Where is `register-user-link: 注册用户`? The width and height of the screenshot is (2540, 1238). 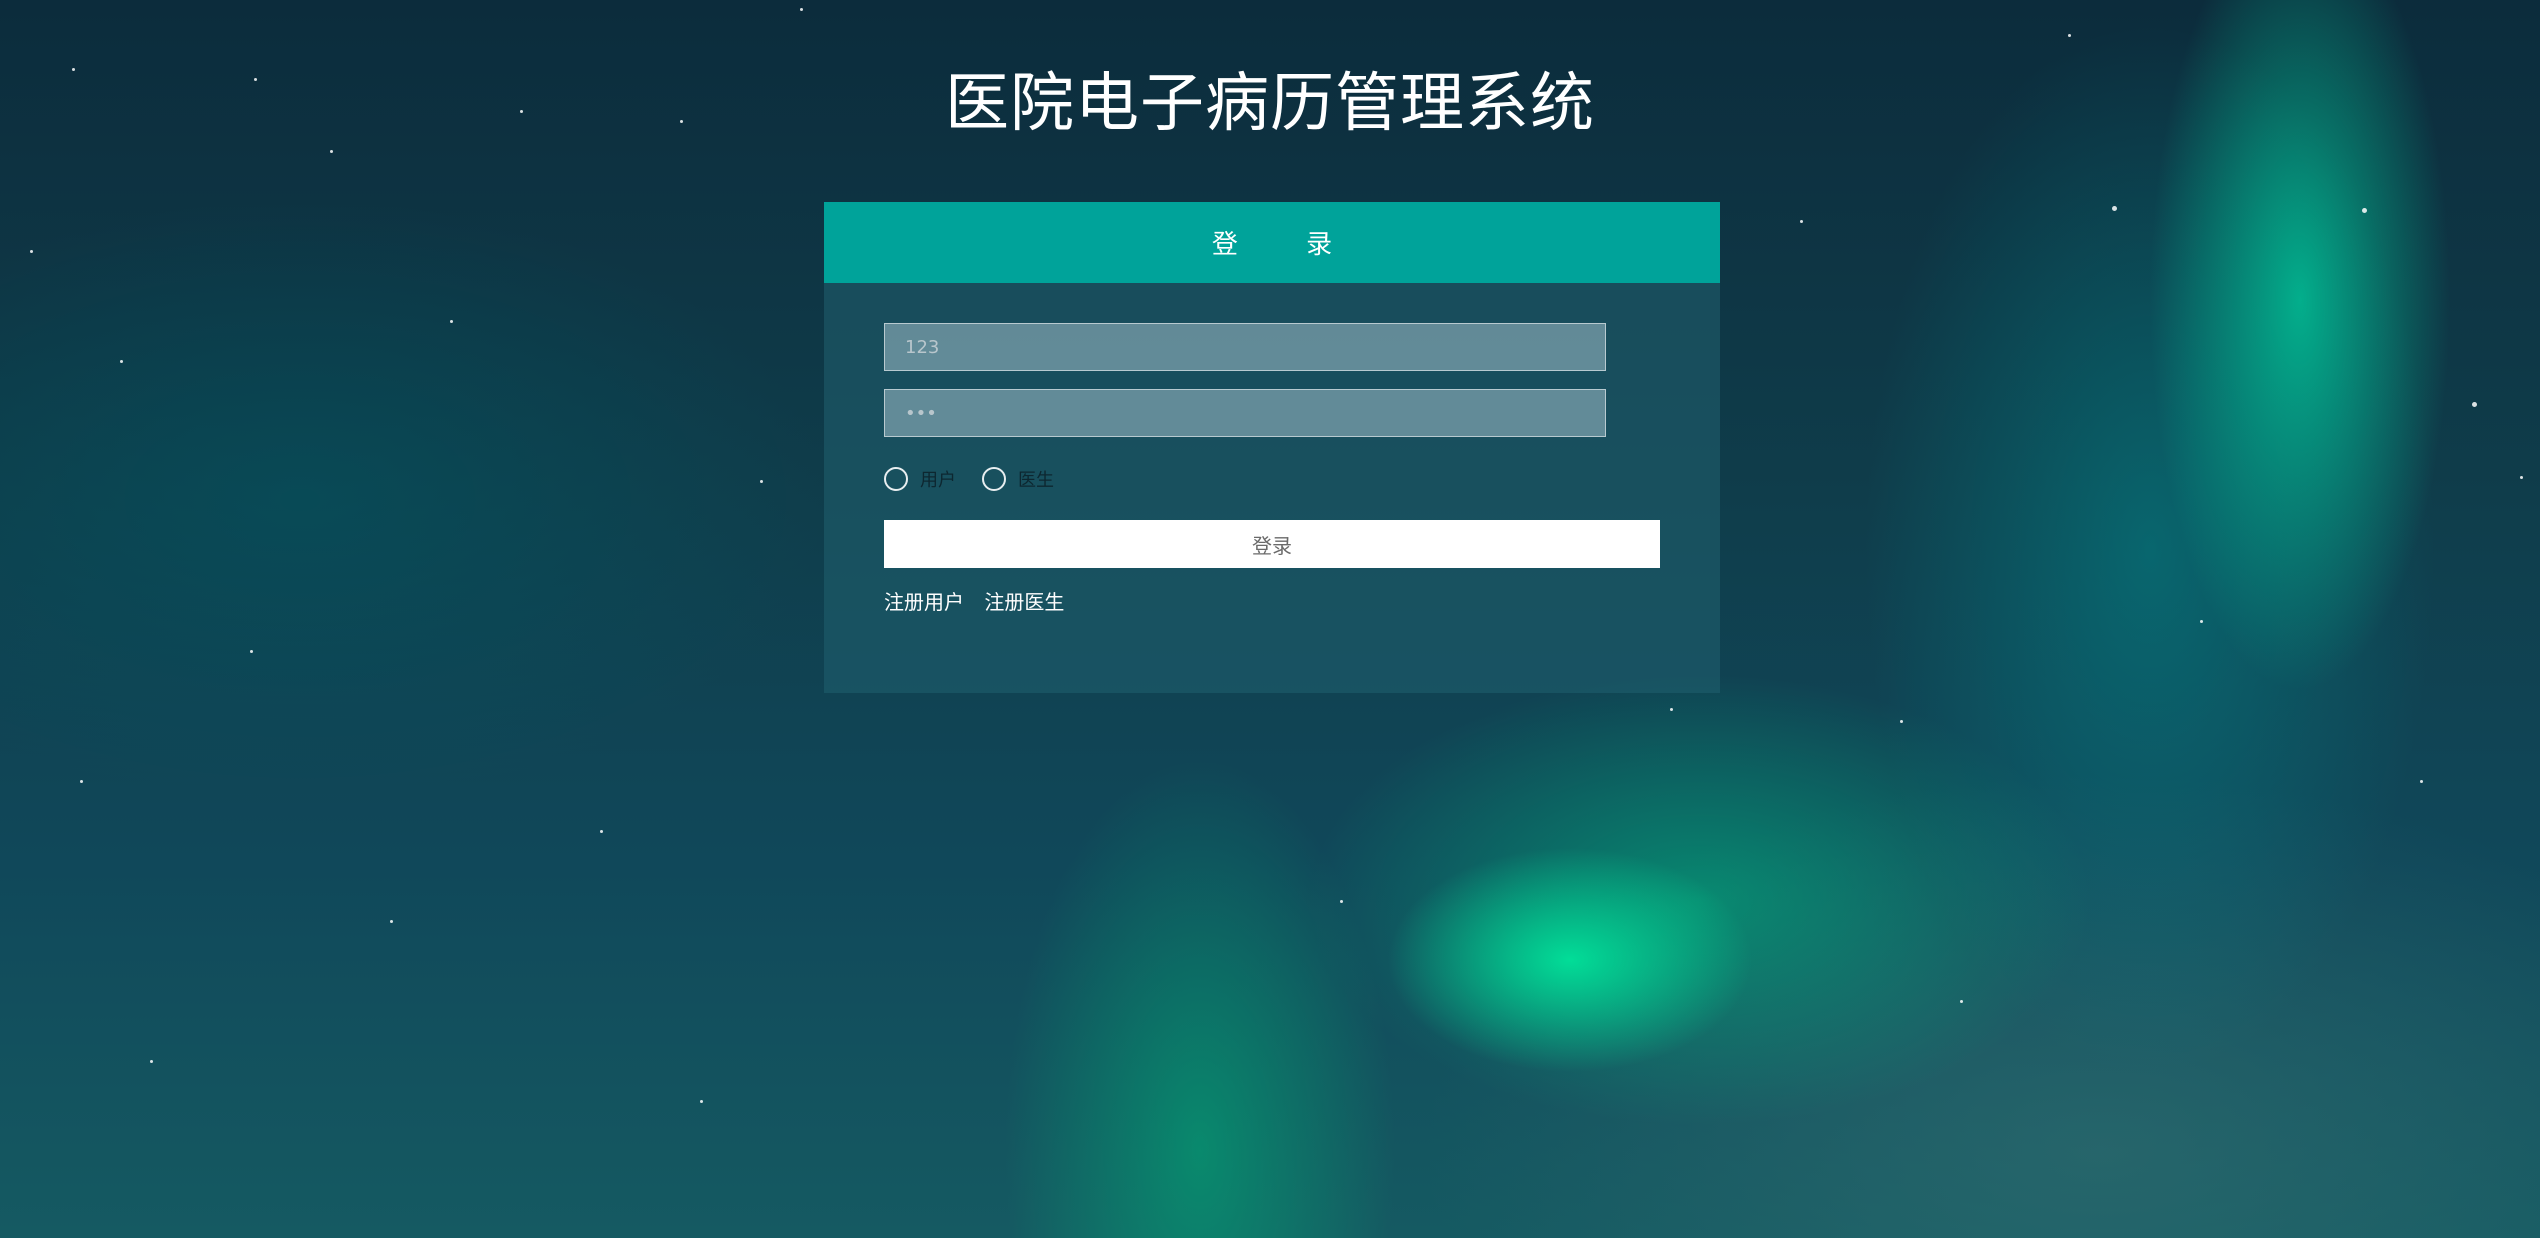 register-user-link: 注册用户 is located at coordinates (924, 602).